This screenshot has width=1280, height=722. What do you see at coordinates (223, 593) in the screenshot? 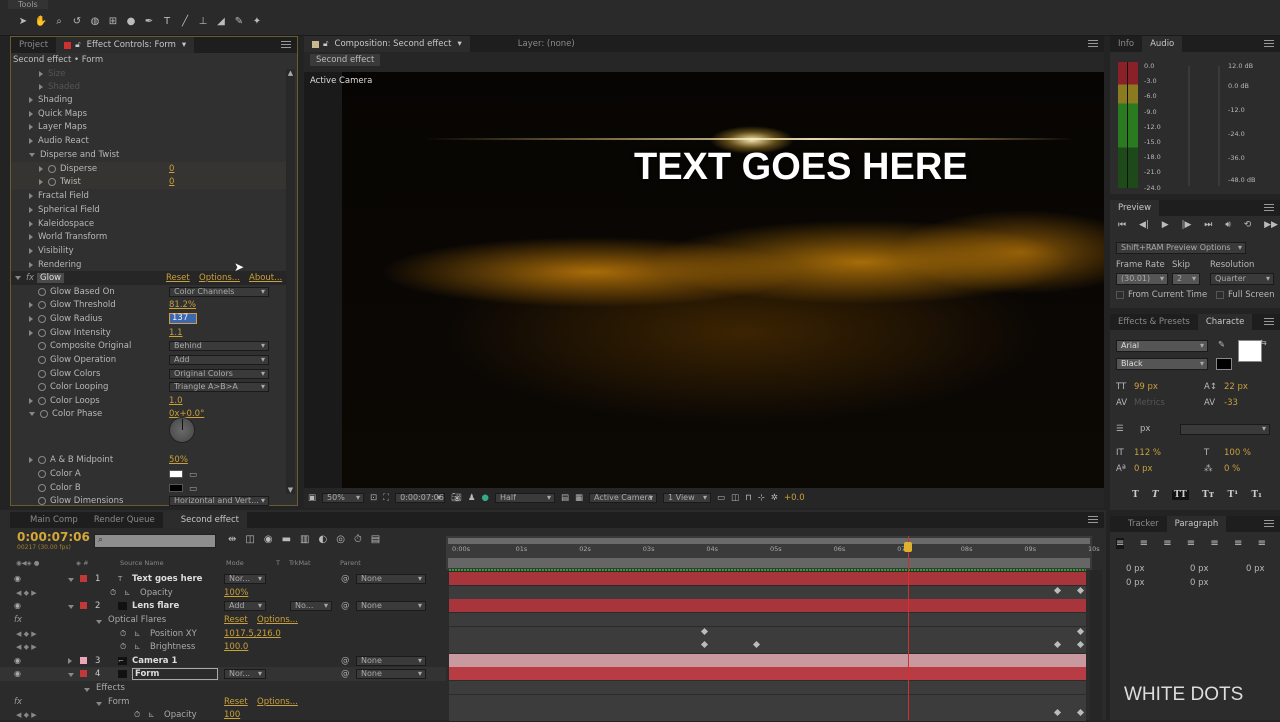
I see `property-row: ◀ ◆ ▶ ⏱ ⊾ Opacity 100%` at bounding box center [223, 593].